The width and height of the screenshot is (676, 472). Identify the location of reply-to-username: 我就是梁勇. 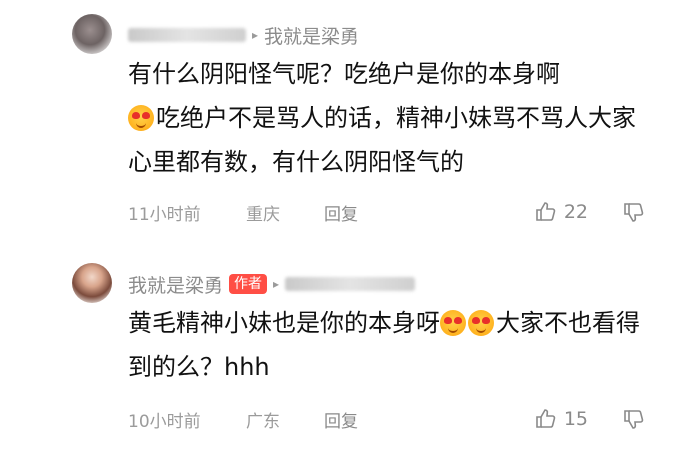
(311, 35).